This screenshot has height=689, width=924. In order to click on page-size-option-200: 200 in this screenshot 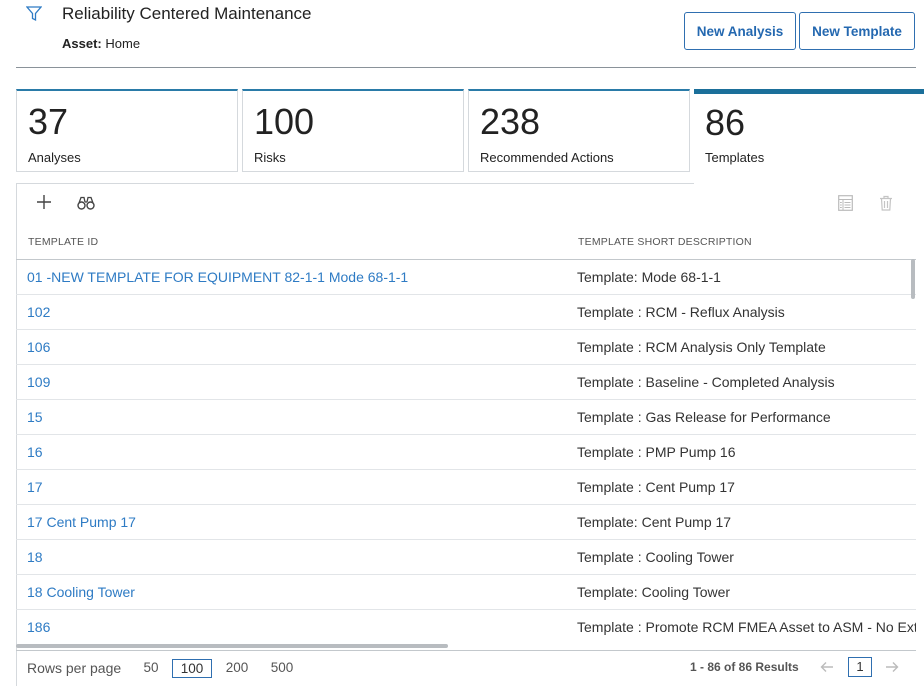, I will do `click(237, 668)`.